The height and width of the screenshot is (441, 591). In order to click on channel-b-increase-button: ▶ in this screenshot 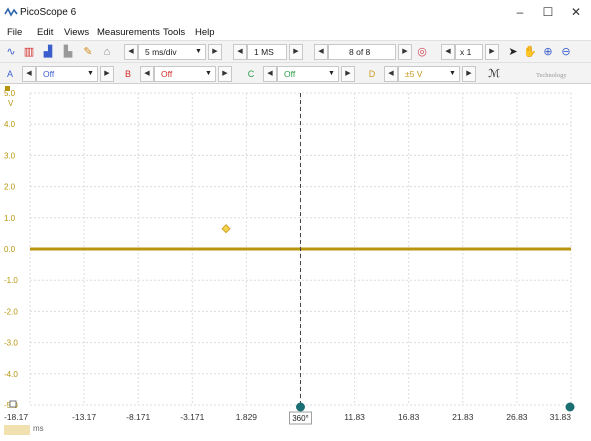, I will do `click(225, 74)`.